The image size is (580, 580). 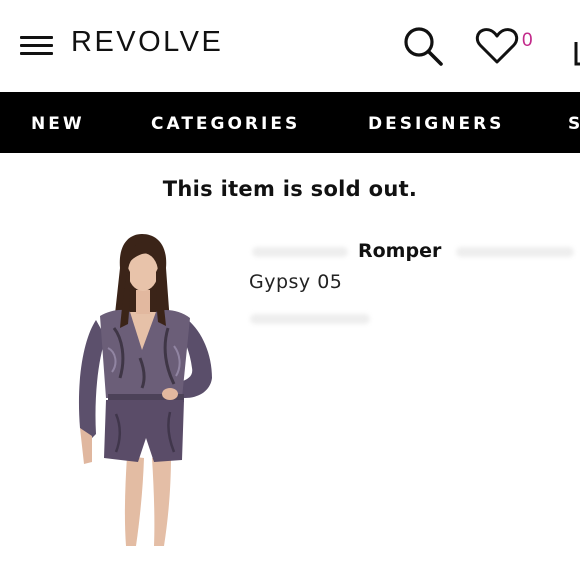 I want to click on brand-logo: REVOLVE, so click(x=147, y=42).